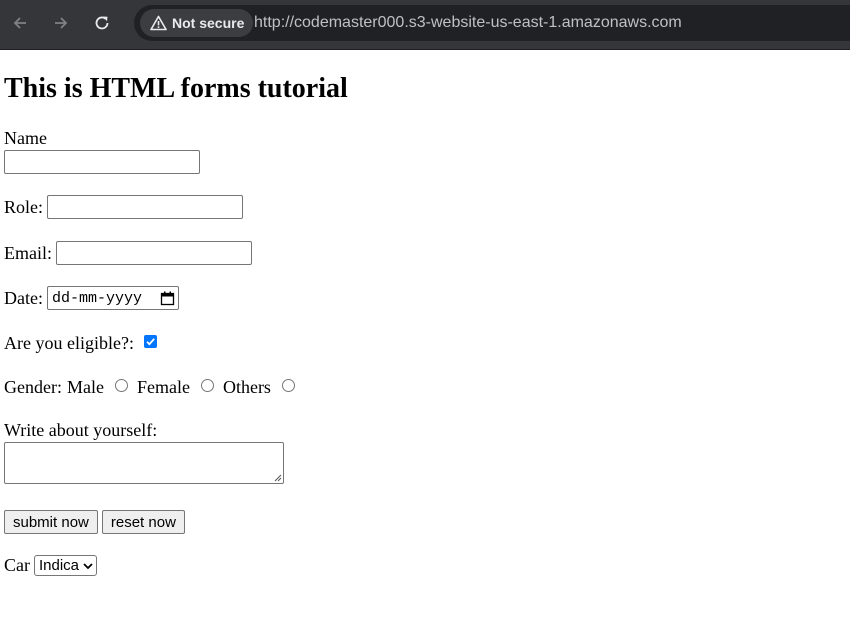 This screenshot has height=617, width=850. Describe the element at coordinates (288, 385) in the screenshot. I see `gender-radio-others` at that location.